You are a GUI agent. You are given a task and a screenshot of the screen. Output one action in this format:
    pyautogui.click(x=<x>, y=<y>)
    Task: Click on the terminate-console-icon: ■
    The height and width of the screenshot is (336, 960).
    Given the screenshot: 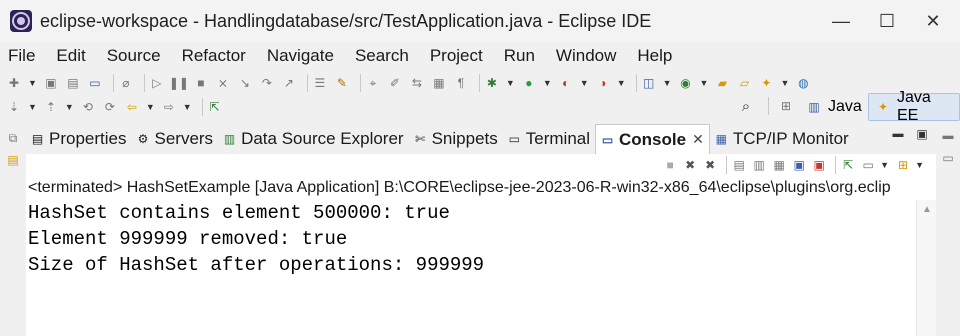 What is the action you would take?
    pyautogui.click(x=670, y=165)
    